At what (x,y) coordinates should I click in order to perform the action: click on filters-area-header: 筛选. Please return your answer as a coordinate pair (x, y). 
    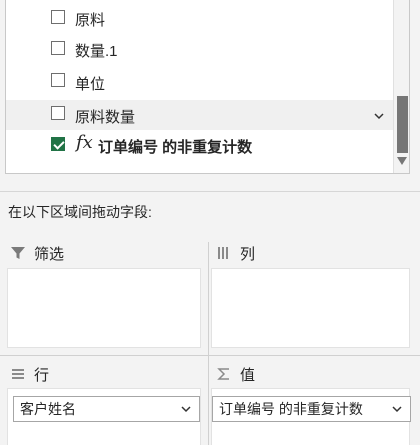
    Looking at the image, I should click on (37, 253).